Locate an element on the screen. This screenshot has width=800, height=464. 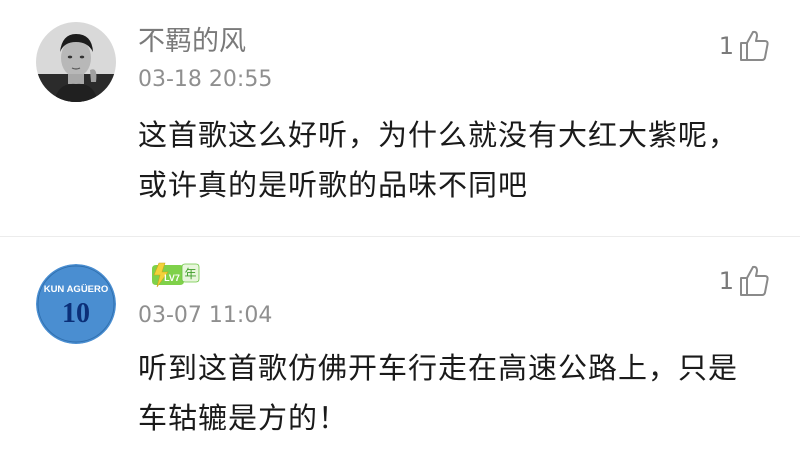
username: 不羁的风 is located at coordinates (192, 42).